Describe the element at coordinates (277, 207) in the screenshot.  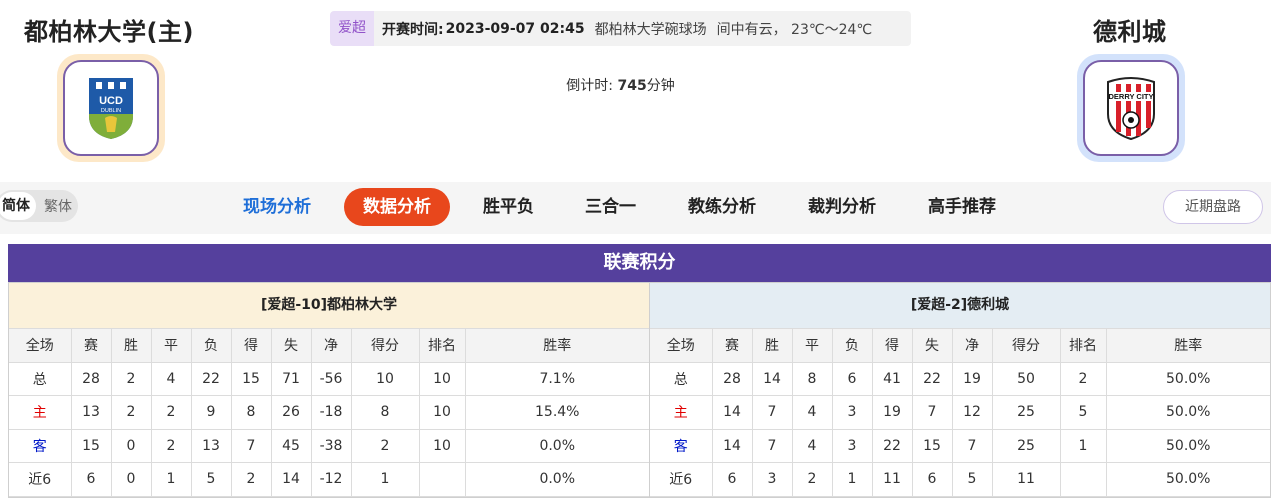
I see `tab-live-analysis: 现场分析` at that location.